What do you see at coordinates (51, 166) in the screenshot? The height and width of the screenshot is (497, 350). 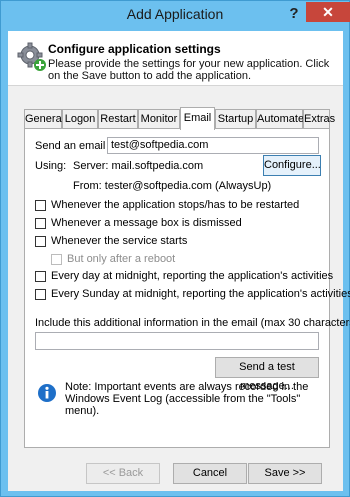 I see `using-label: Using:` at bounding box center [51, 166].